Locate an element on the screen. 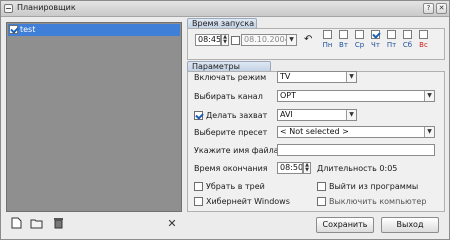  window-title: Планировщик is located at coordinates (46, 7).